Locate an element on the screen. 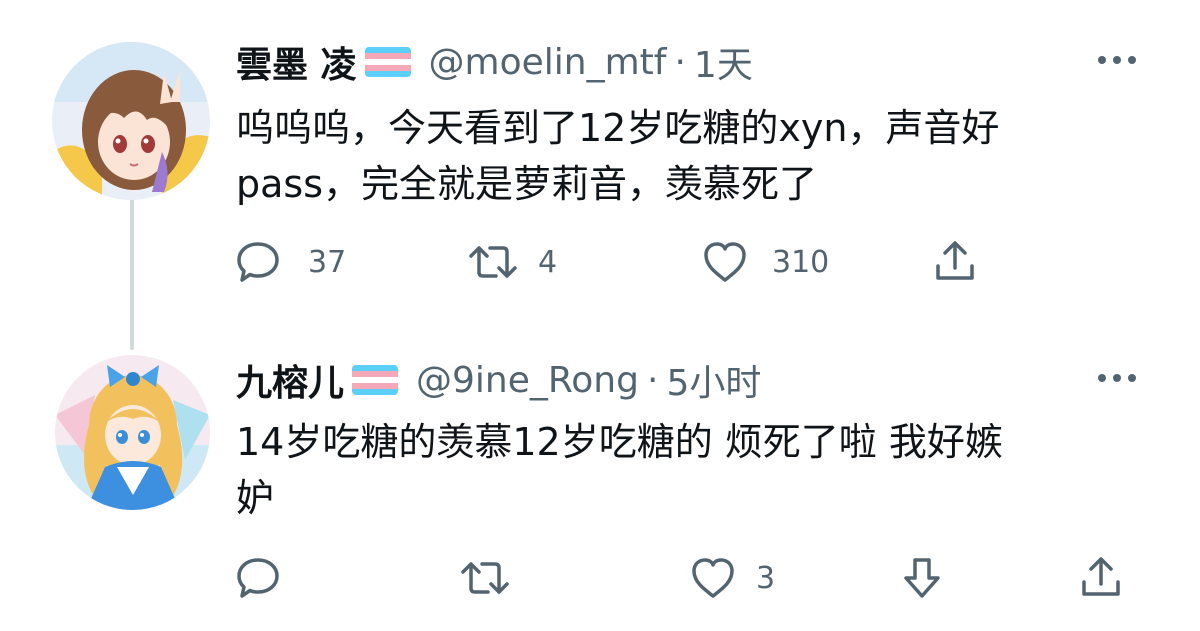  reply-button: 37 is located at coordinates (291, 262).